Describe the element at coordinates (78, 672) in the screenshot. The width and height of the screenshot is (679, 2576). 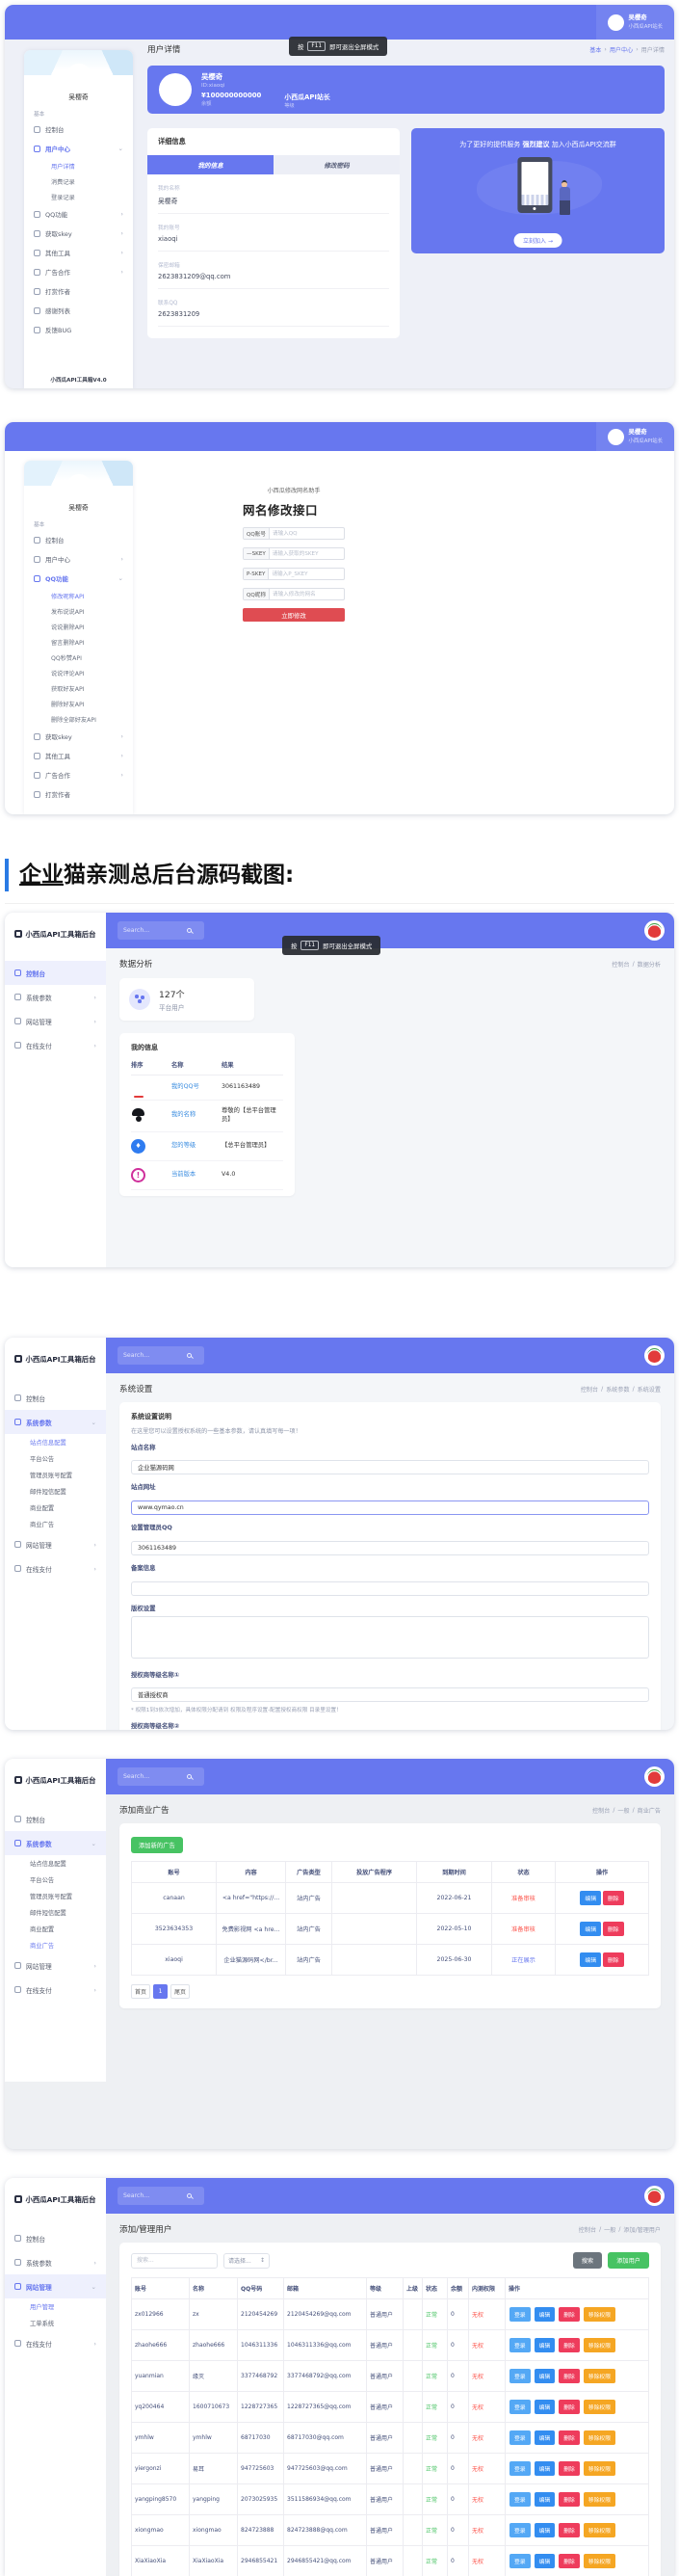
I see `sidebar-item: 说说评论API` at that location.